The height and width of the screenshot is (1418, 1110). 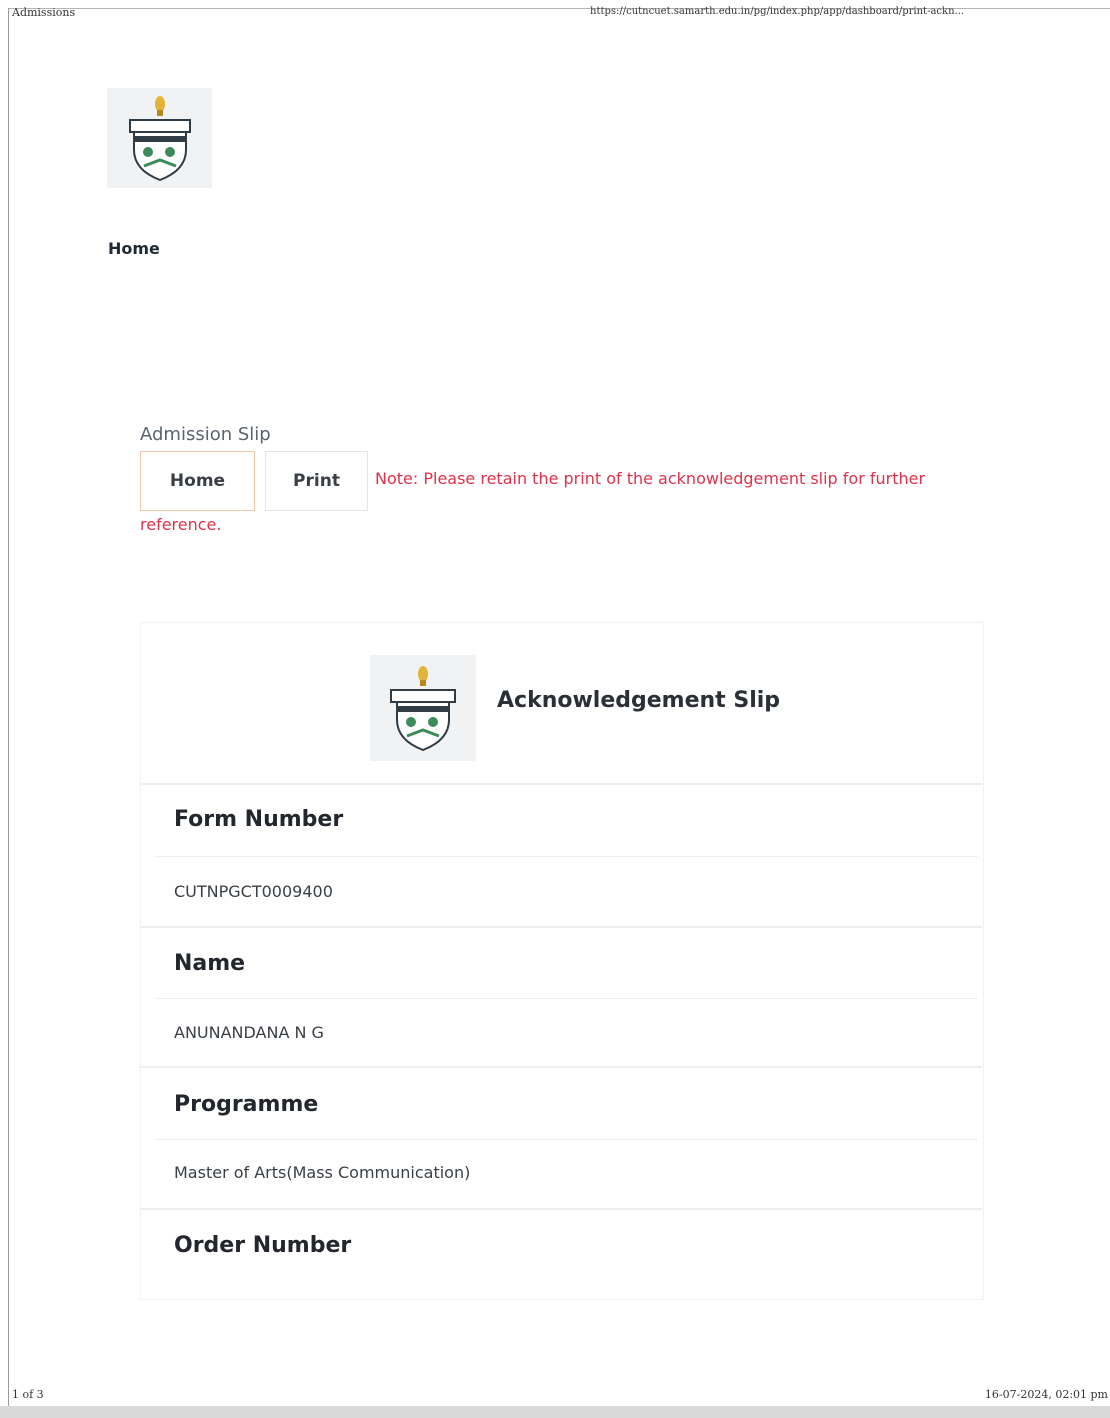 What do you see at coordinates (316, 481) in the screenshot?
I see `print-button: Print` at bounding box center [316, 481].